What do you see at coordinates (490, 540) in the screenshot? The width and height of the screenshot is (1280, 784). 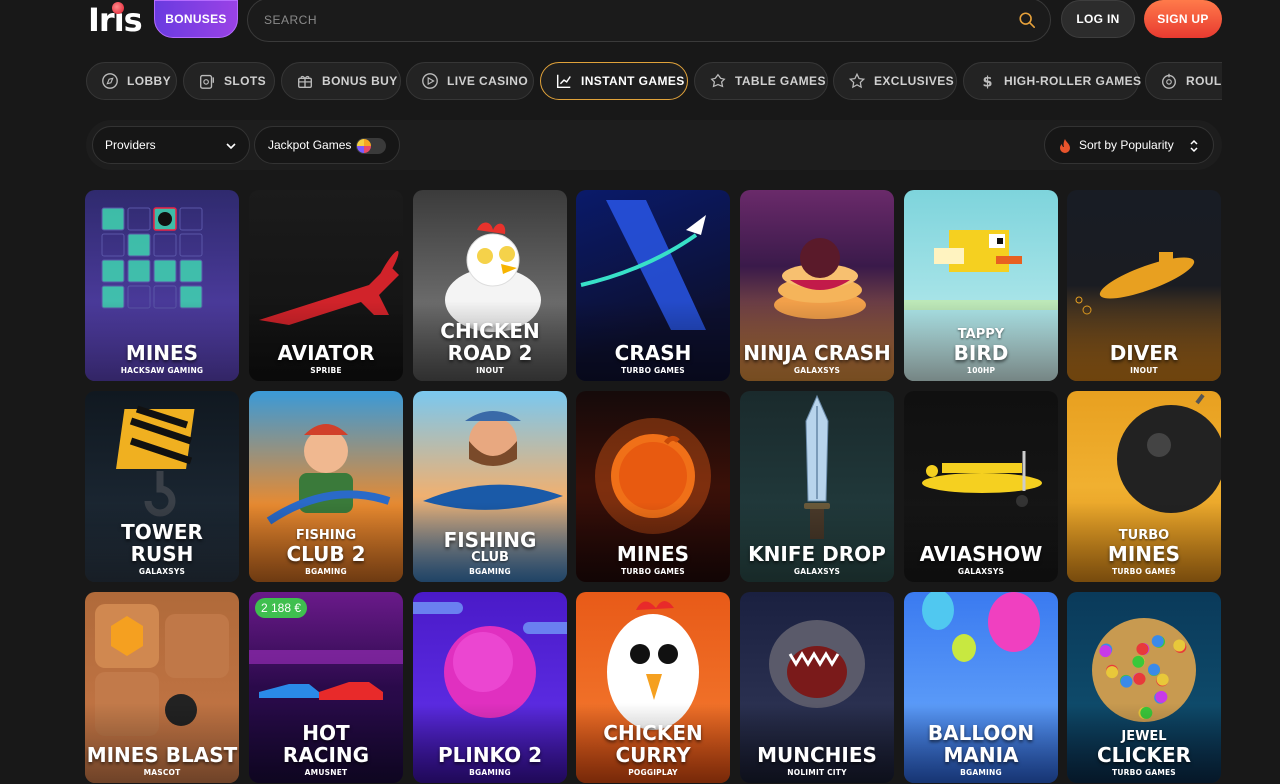 I see `game-title: FISHING` at bounding box center [490, 540].